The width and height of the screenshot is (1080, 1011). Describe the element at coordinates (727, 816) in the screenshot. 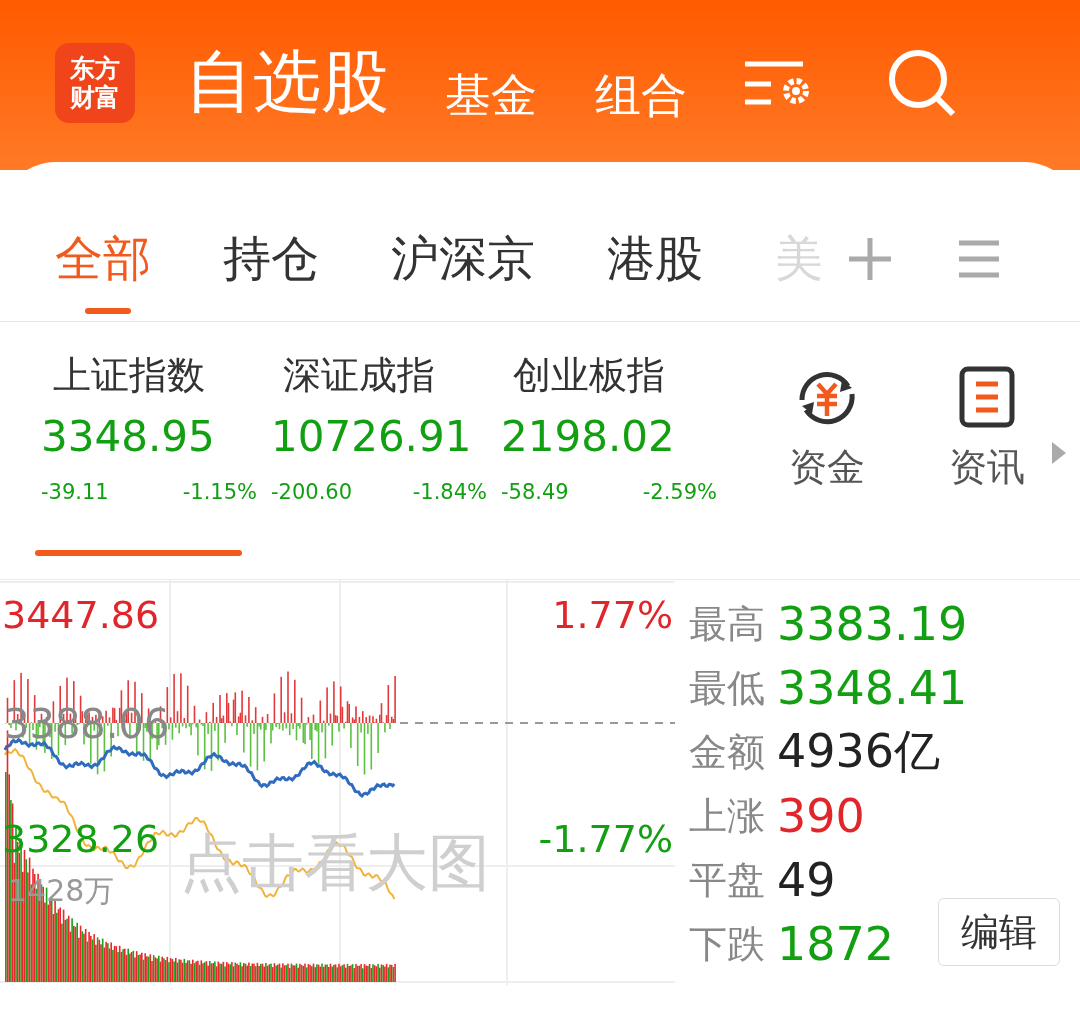

I see `stat-label: 上涨` at that location.